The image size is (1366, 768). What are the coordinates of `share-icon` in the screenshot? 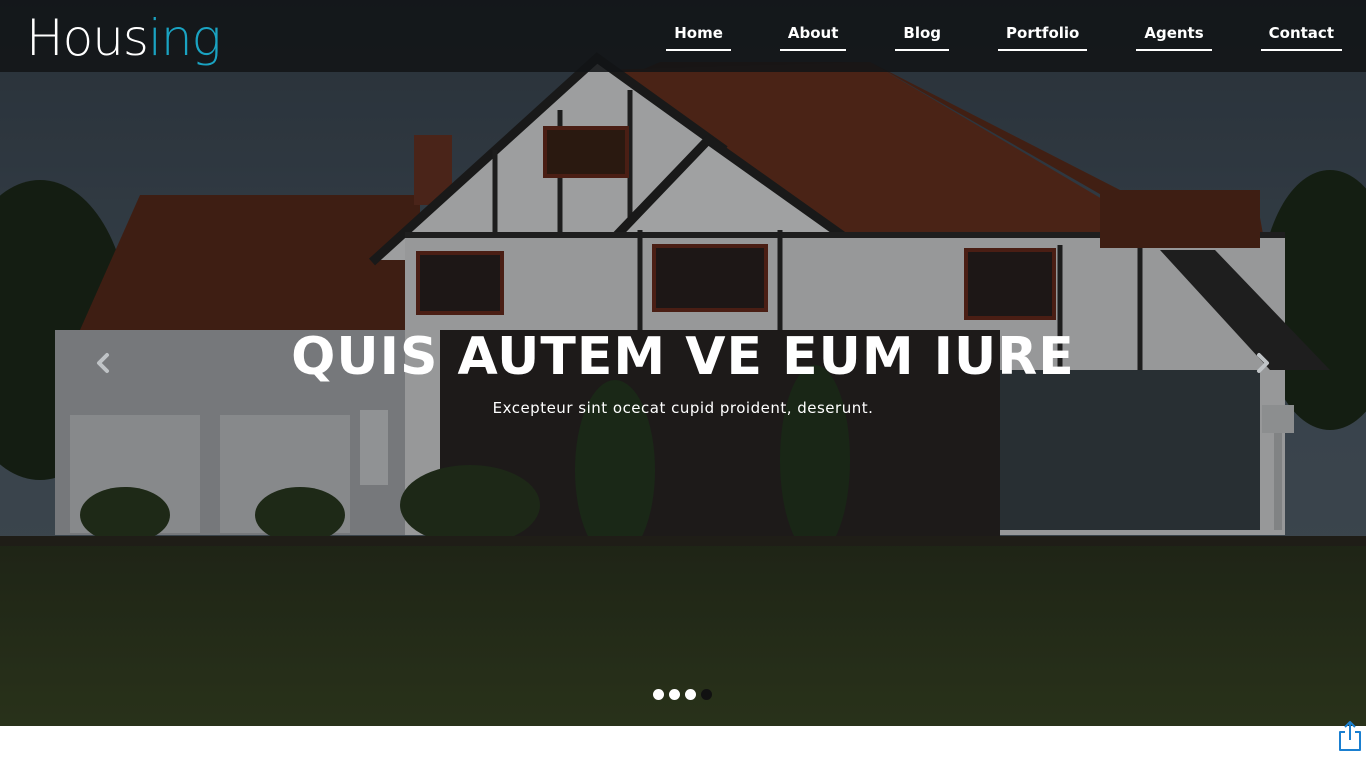 It's located at (1350, 736).